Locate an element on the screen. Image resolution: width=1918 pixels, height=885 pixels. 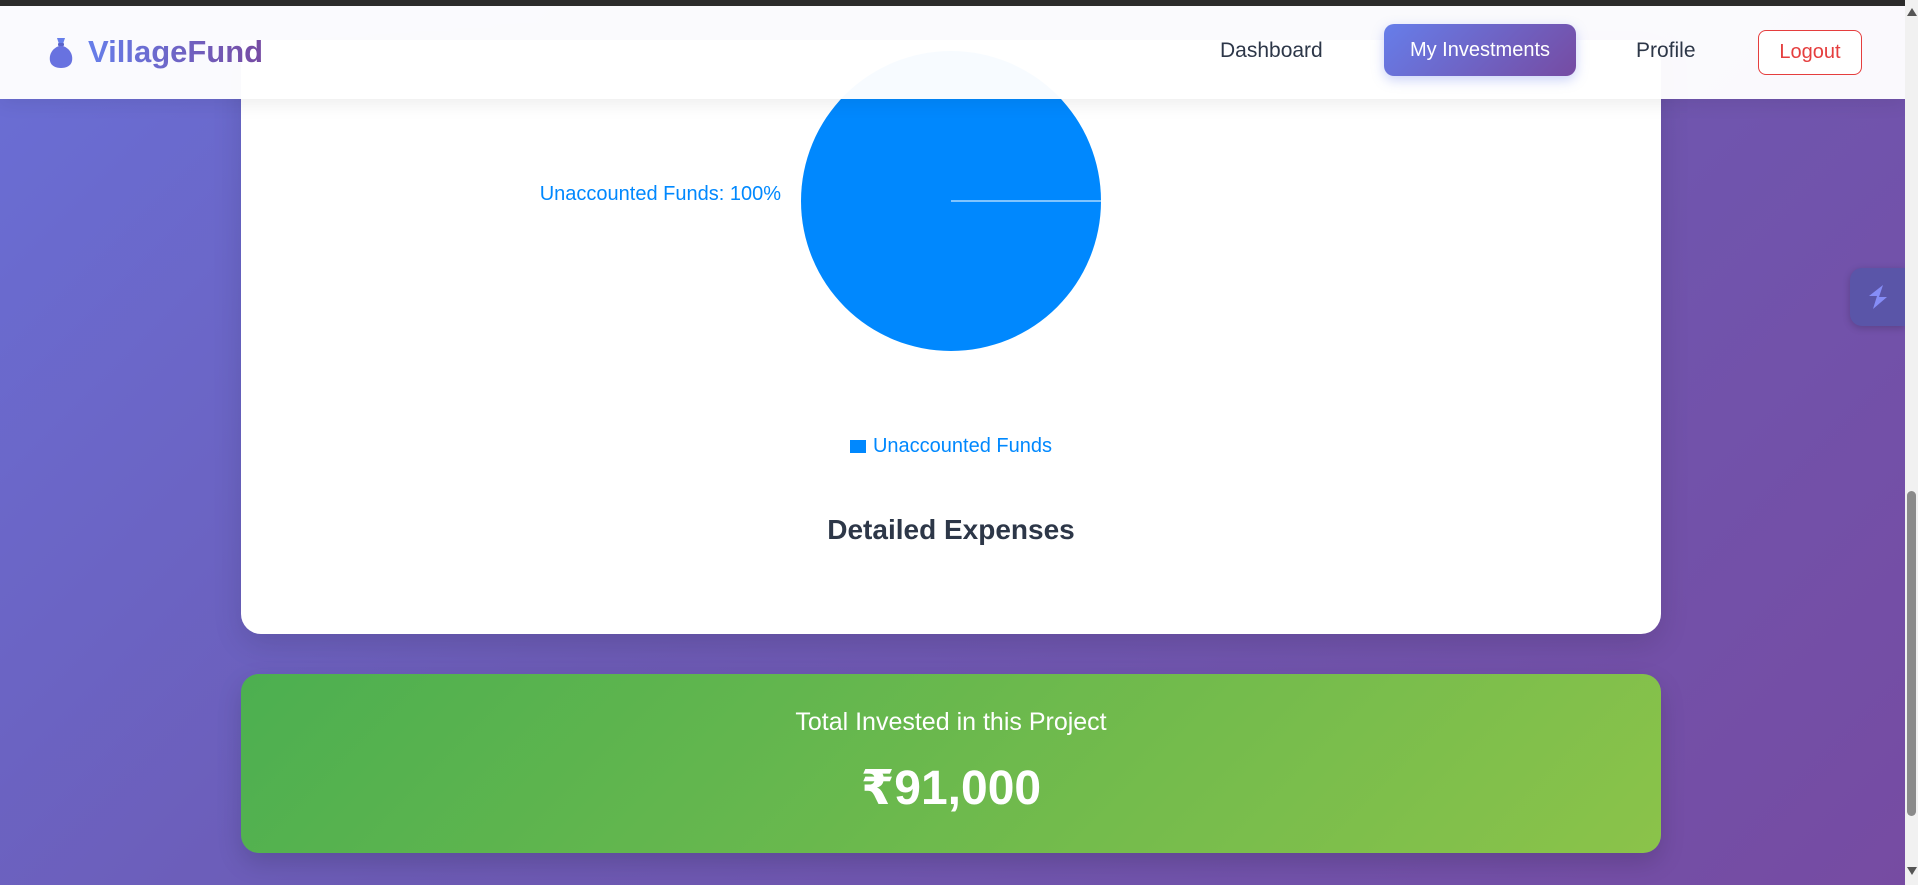
extension-floating-button is located at coordinates (1877, 297).